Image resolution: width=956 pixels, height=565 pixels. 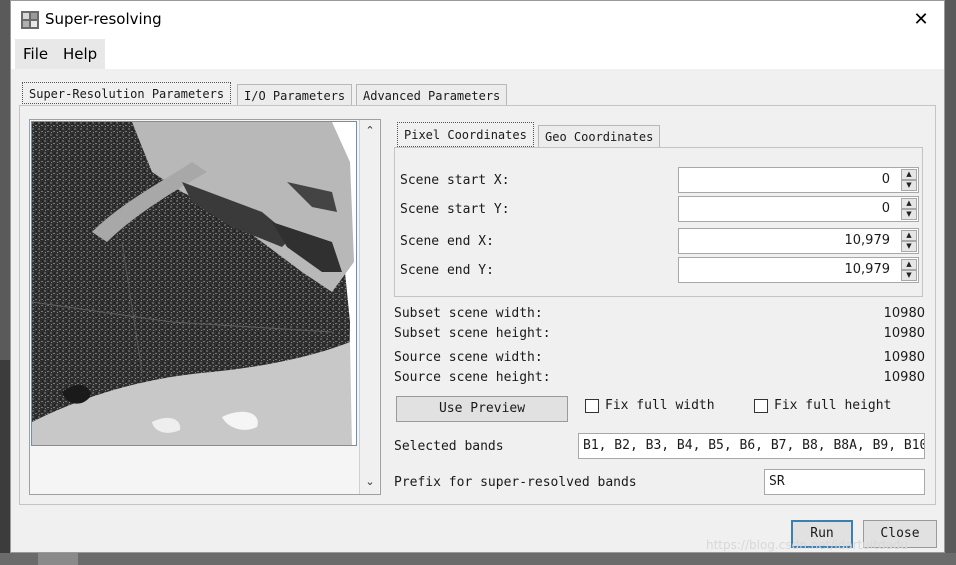 I want to click on close-window-button: ✕, so click(x=921, y=20).